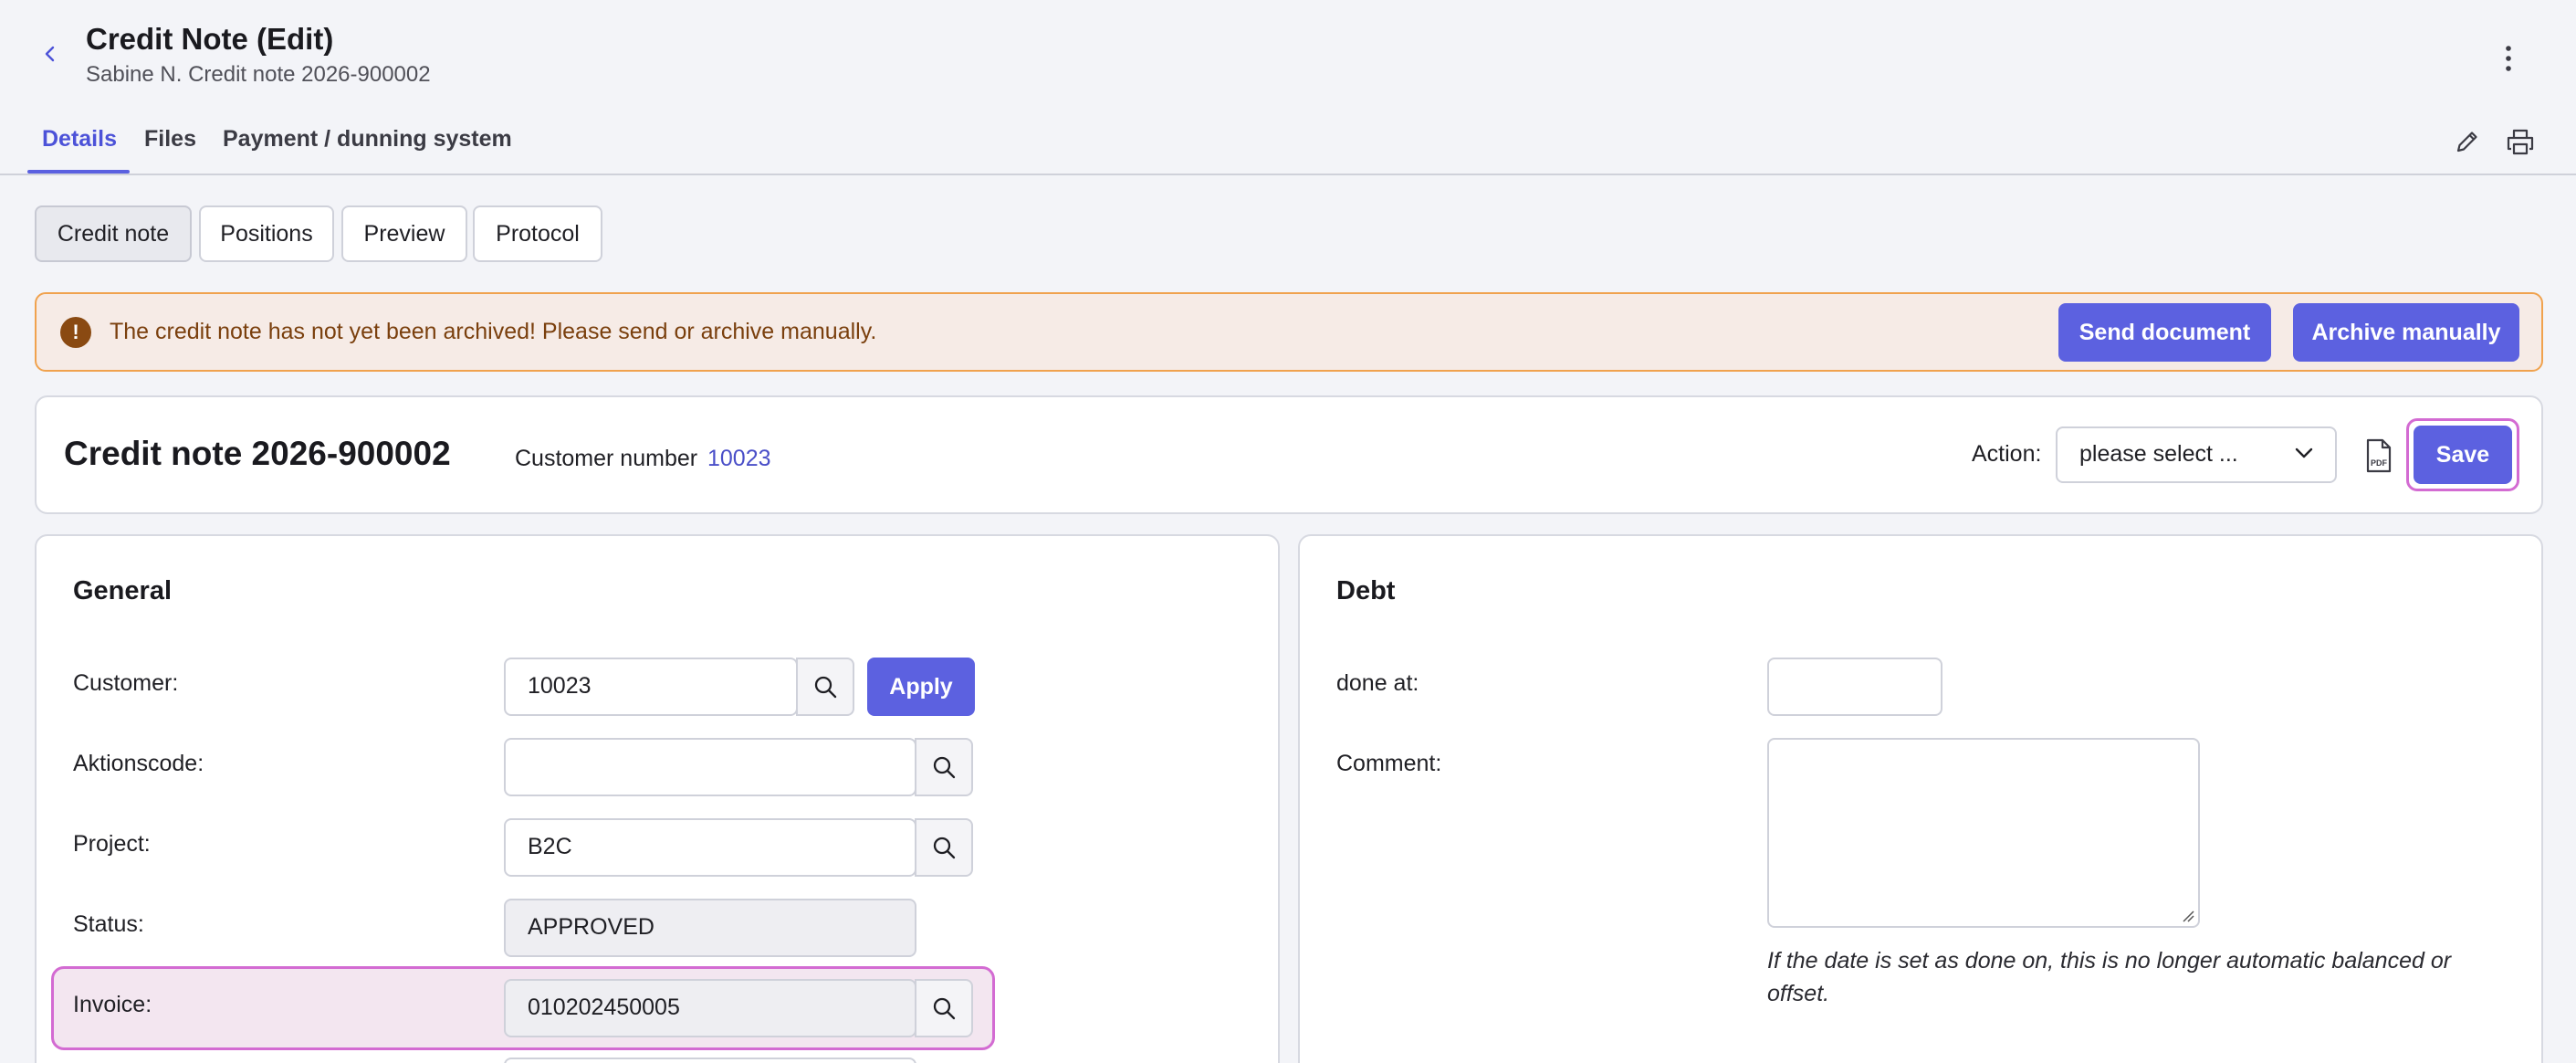 The width and height of the screenshot is (2576, 1063). Describe the element at coordinates (604, 1007) in the screenshot. I see `invoice-input-value: 010202450005` at that location.